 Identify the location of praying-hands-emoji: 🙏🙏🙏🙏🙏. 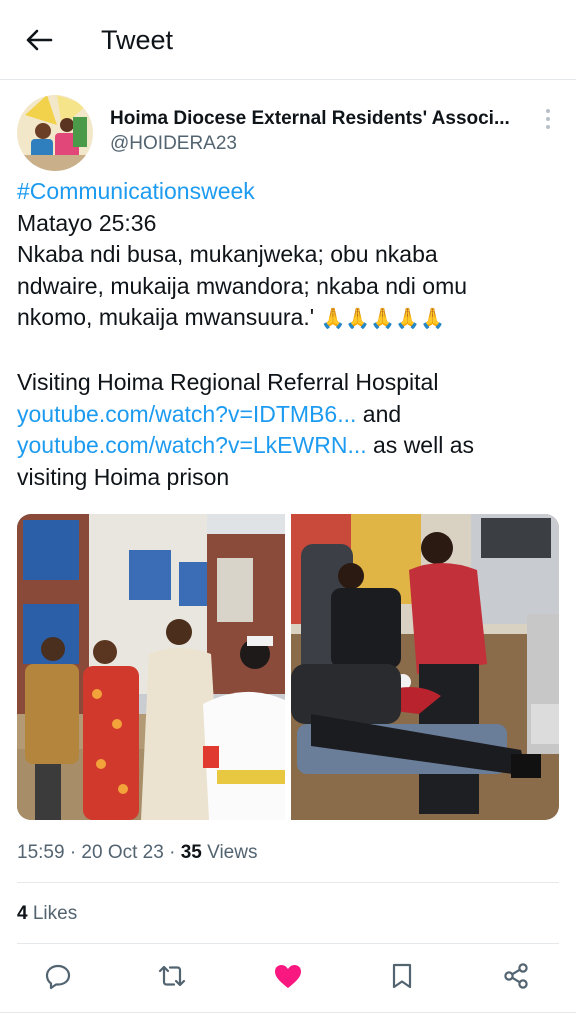
(383, 319).